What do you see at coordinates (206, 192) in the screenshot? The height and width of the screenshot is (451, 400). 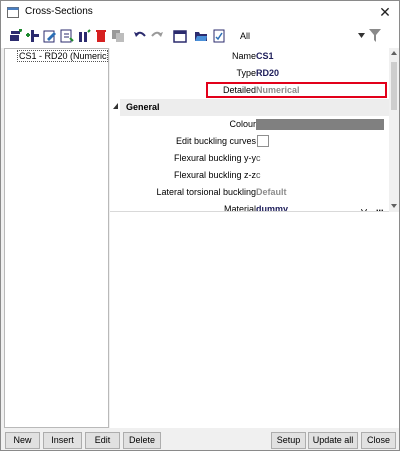 I see `lat-tors-label: Lateral torsional buckling` at bounding box center [206, 192].